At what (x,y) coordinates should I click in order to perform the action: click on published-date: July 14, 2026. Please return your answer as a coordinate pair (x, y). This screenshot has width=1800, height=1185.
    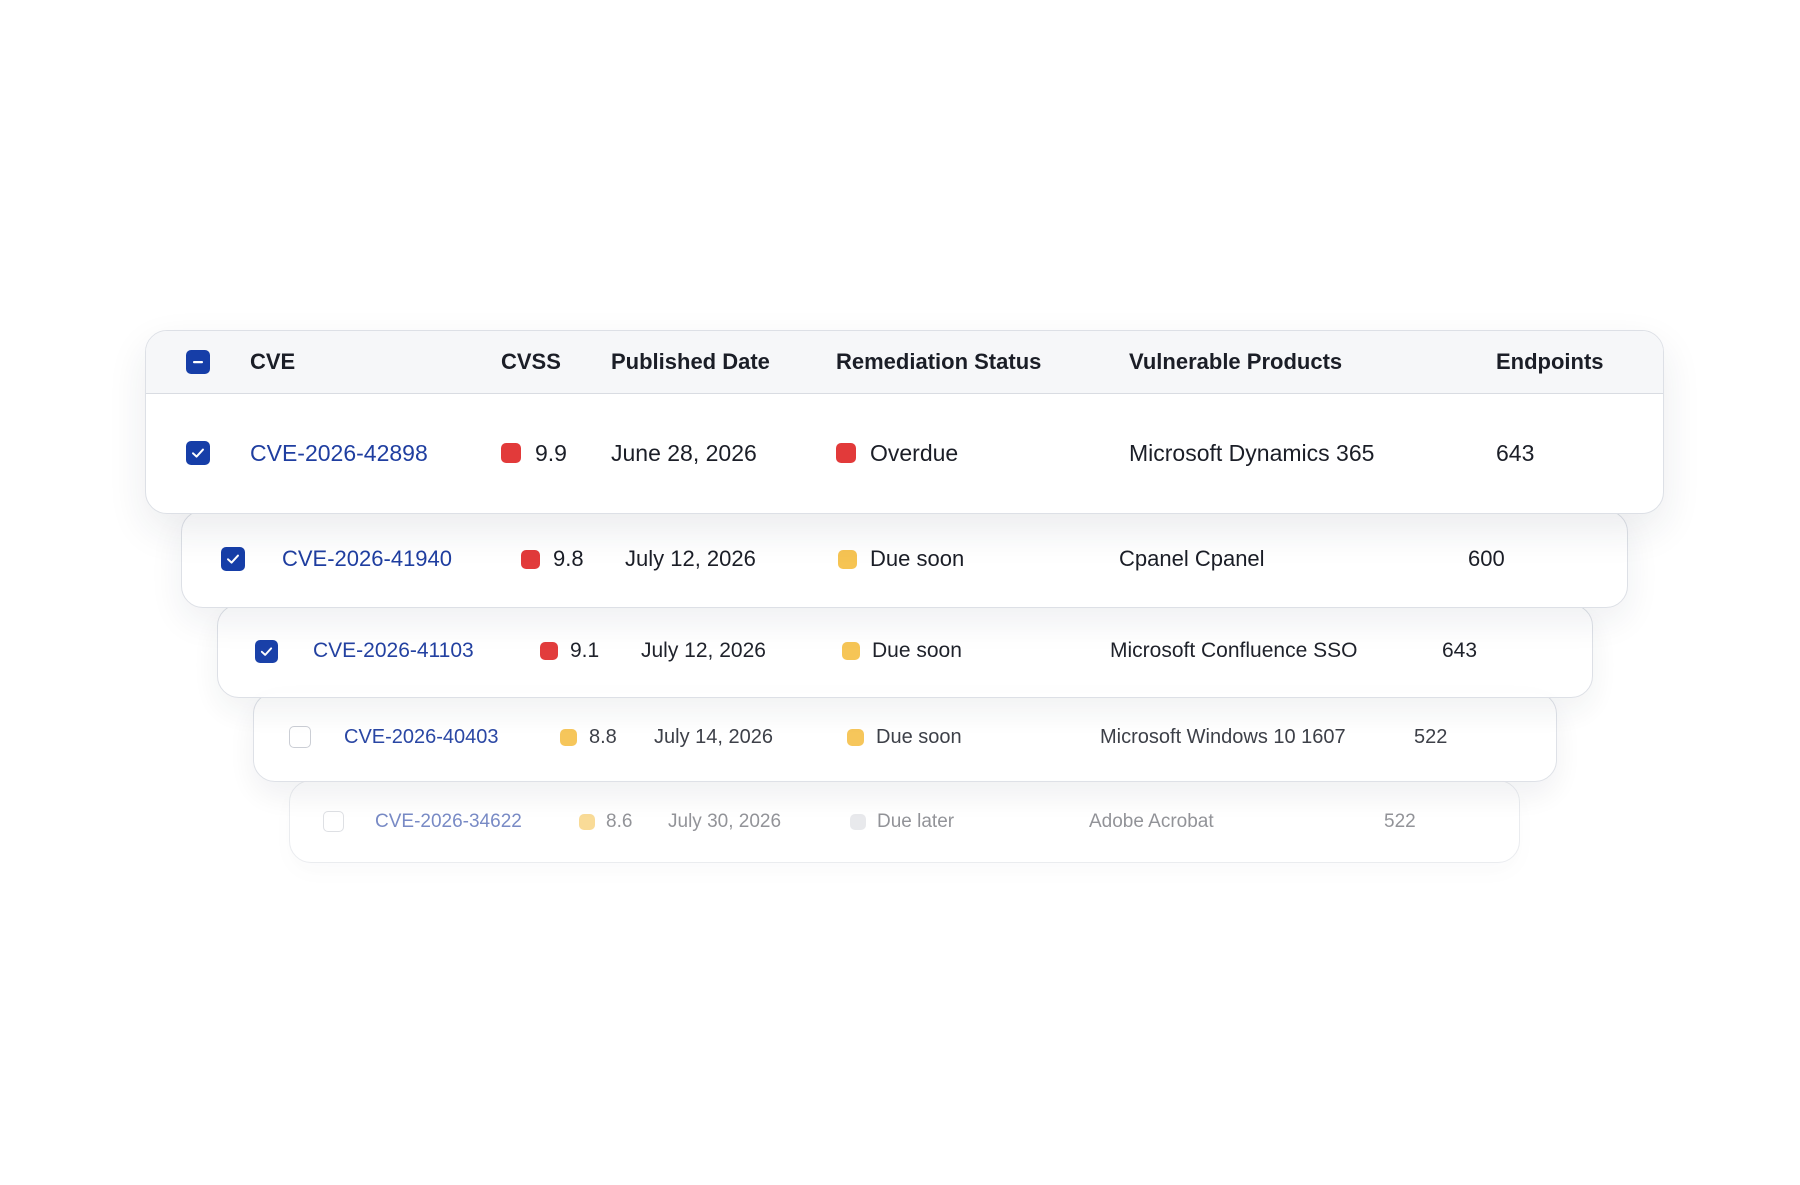
    Looking at the image, I should click on (713, 736).